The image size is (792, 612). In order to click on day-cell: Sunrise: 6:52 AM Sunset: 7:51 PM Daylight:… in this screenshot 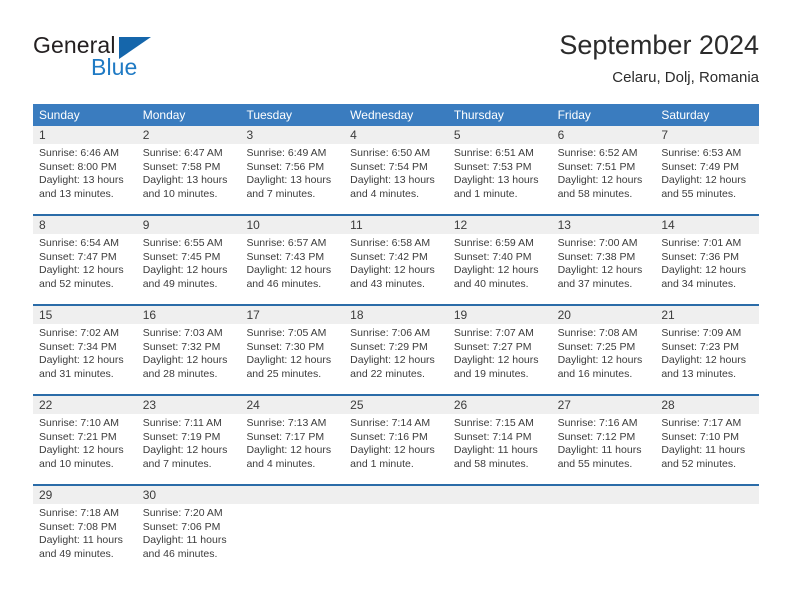, I will do `click(604, 179)`.